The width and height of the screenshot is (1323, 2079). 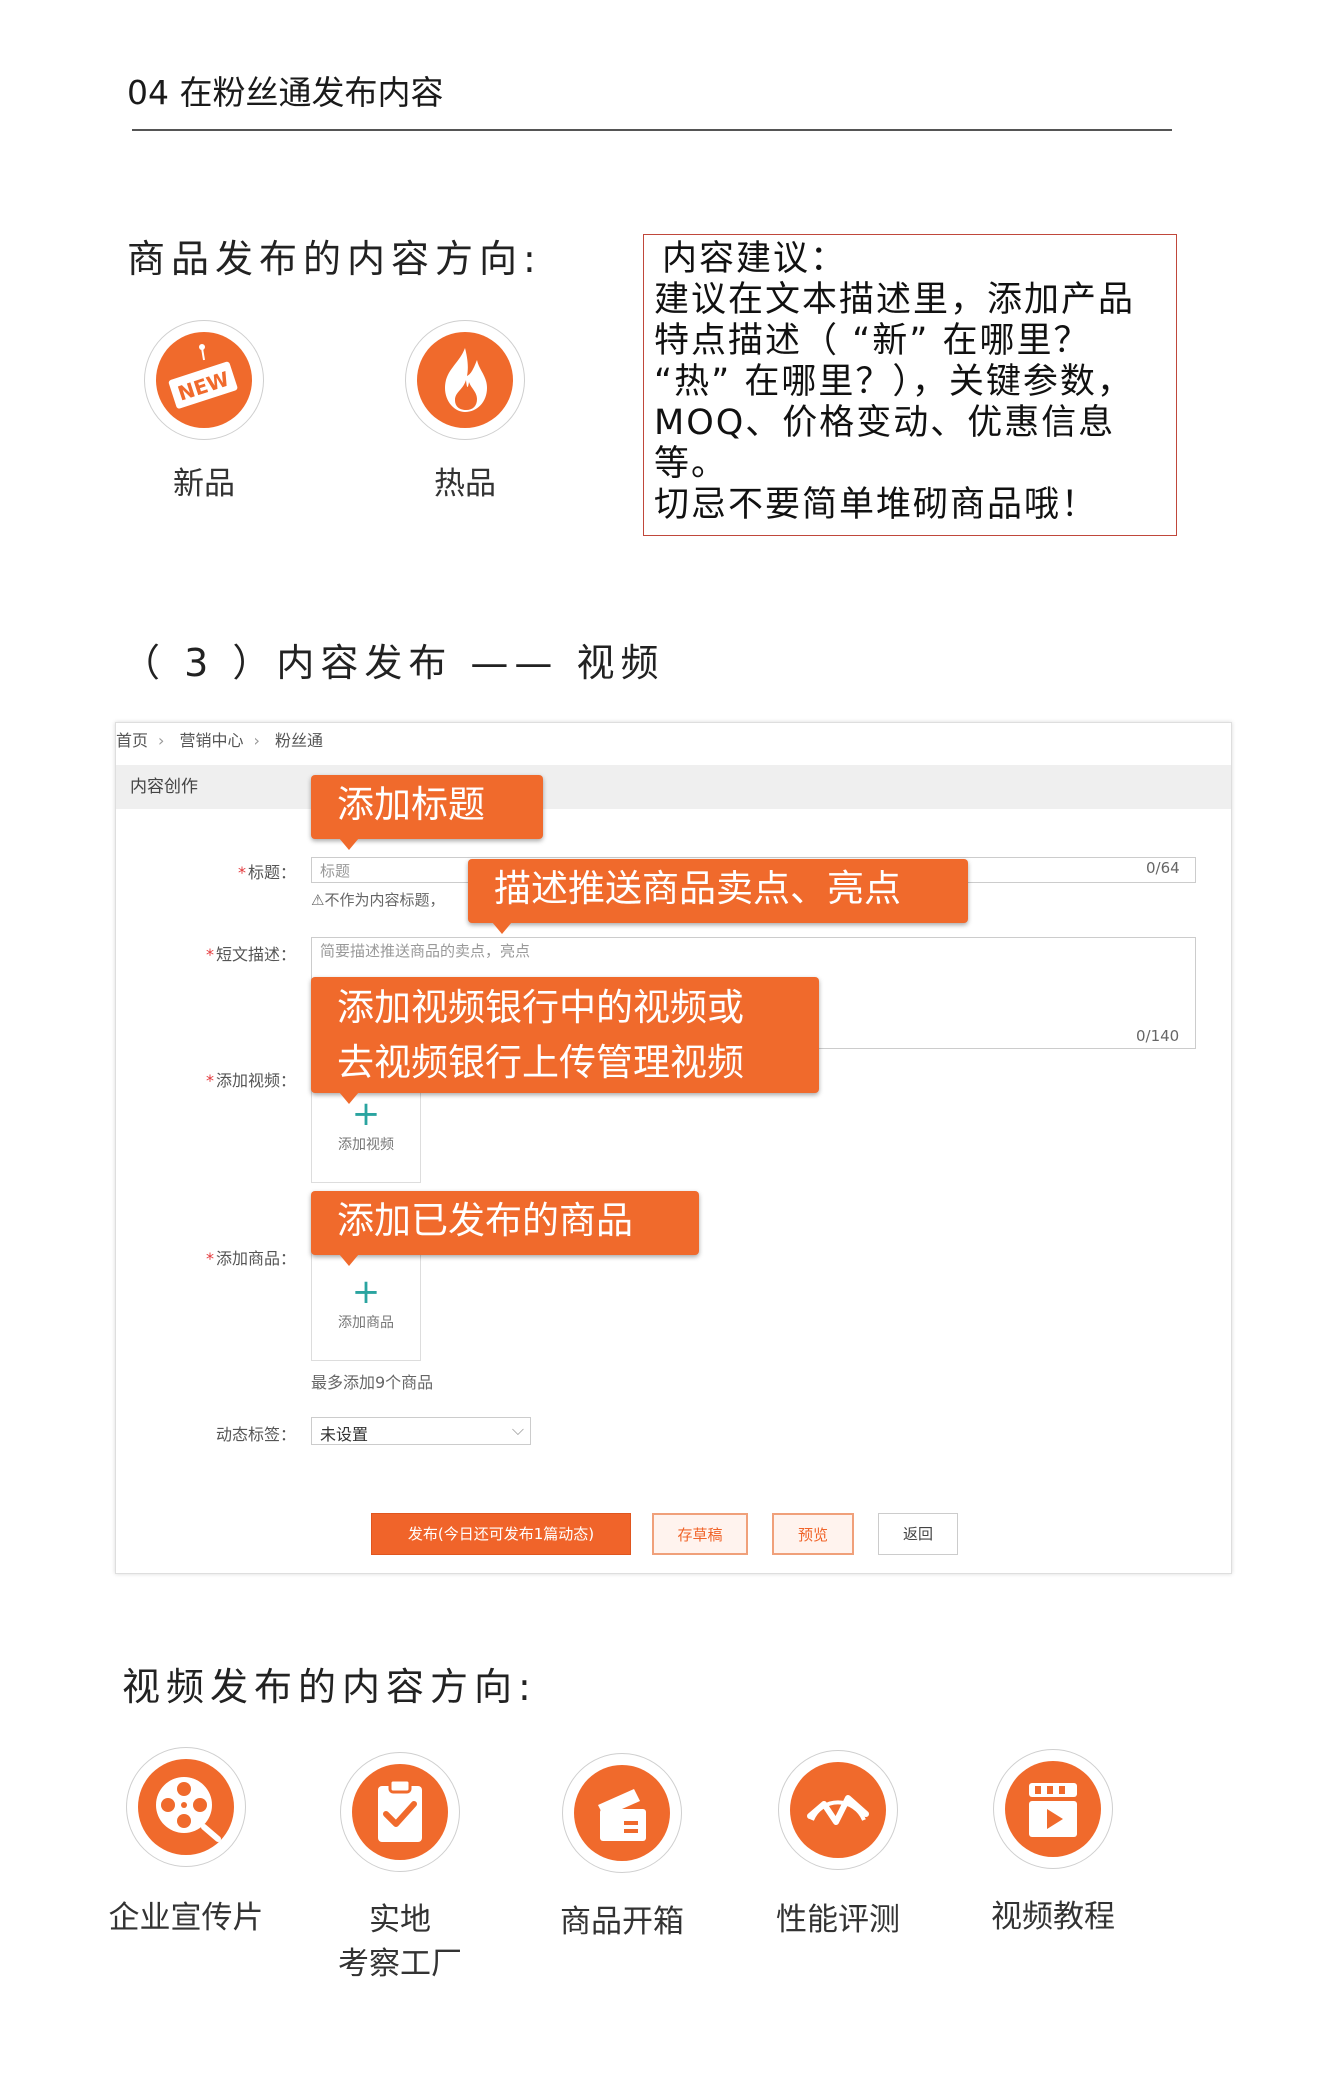 I want to click on new-product-label: 新品, so click(x=204, y=484).